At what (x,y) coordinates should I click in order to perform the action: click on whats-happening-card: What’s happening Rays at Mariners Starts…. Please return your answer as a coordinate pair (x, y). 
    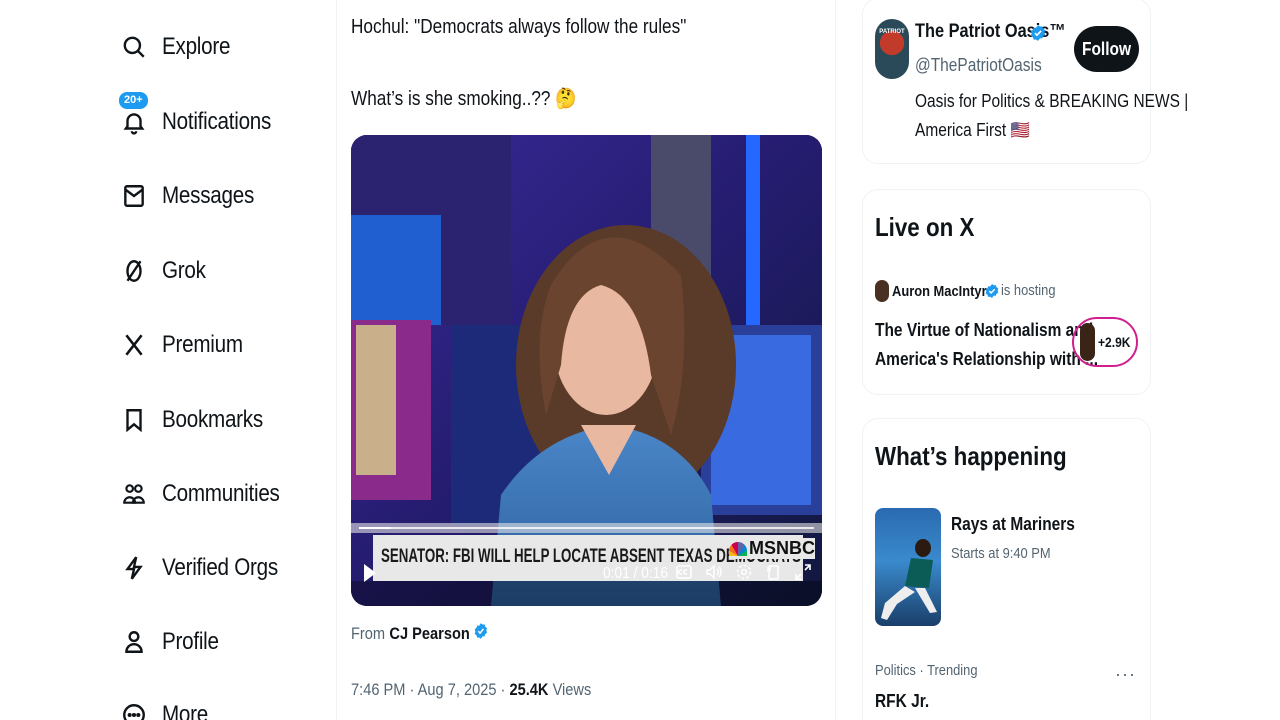
    Looking at the image, I should click on (1006, 569).